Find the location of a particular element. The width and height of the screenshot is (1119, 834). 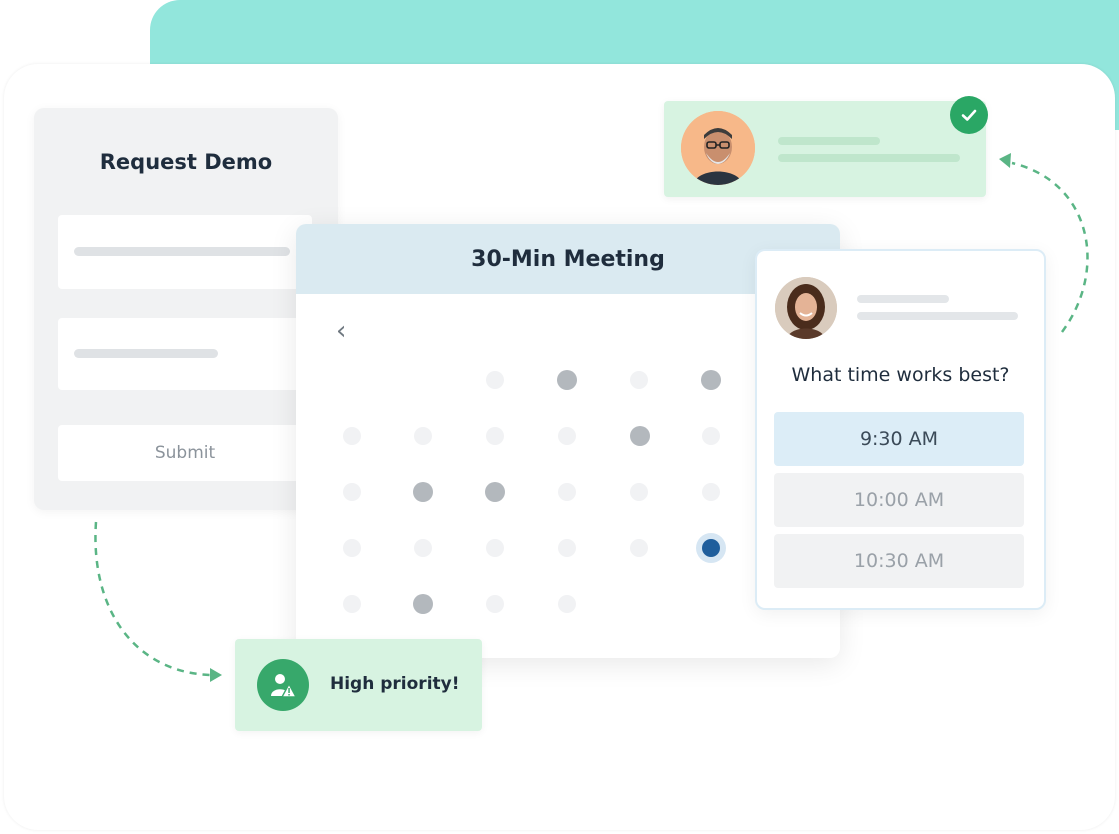

time-slot-1000: 10:00 AM is located at coordinates (899, 500).